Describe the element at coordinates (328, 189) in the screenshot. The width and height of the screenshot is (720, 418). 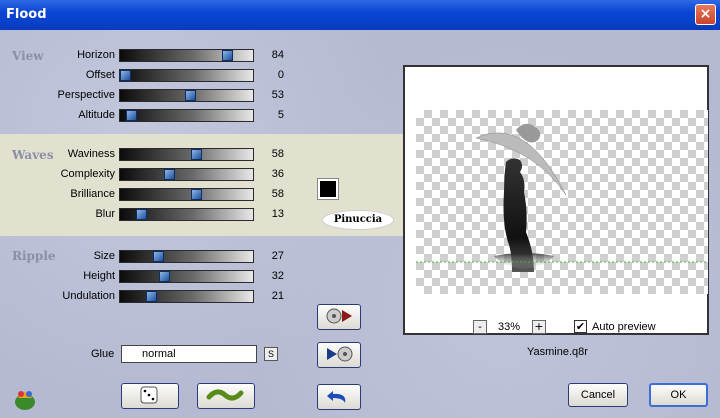
I see `color-swatch` at that location.